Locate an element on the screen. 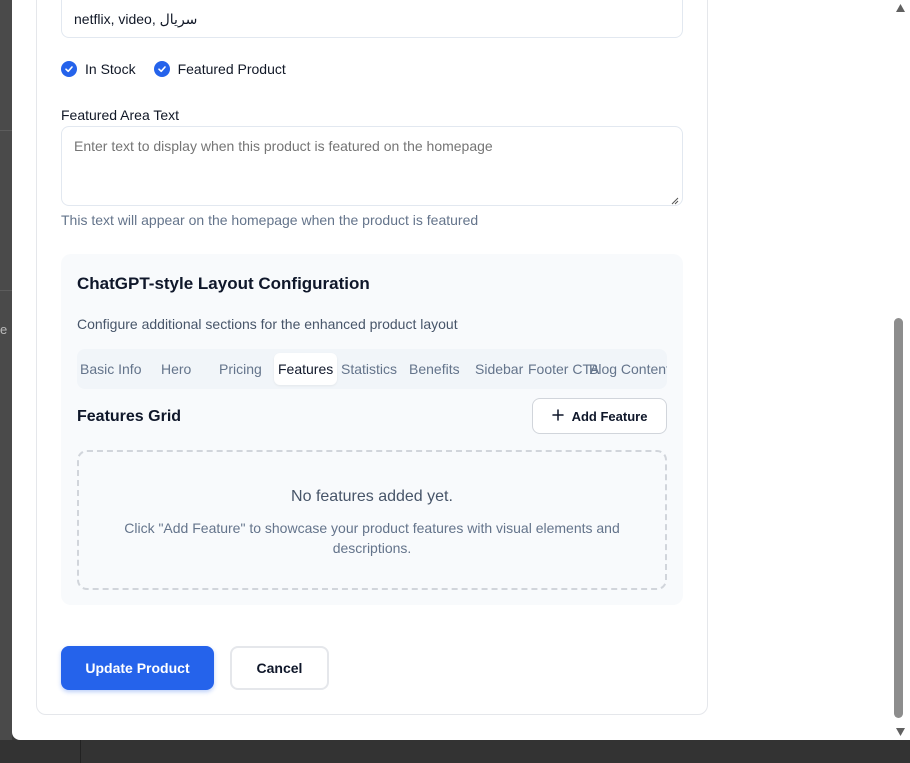  arrow-down-icon is located at coordinates (900, 733).